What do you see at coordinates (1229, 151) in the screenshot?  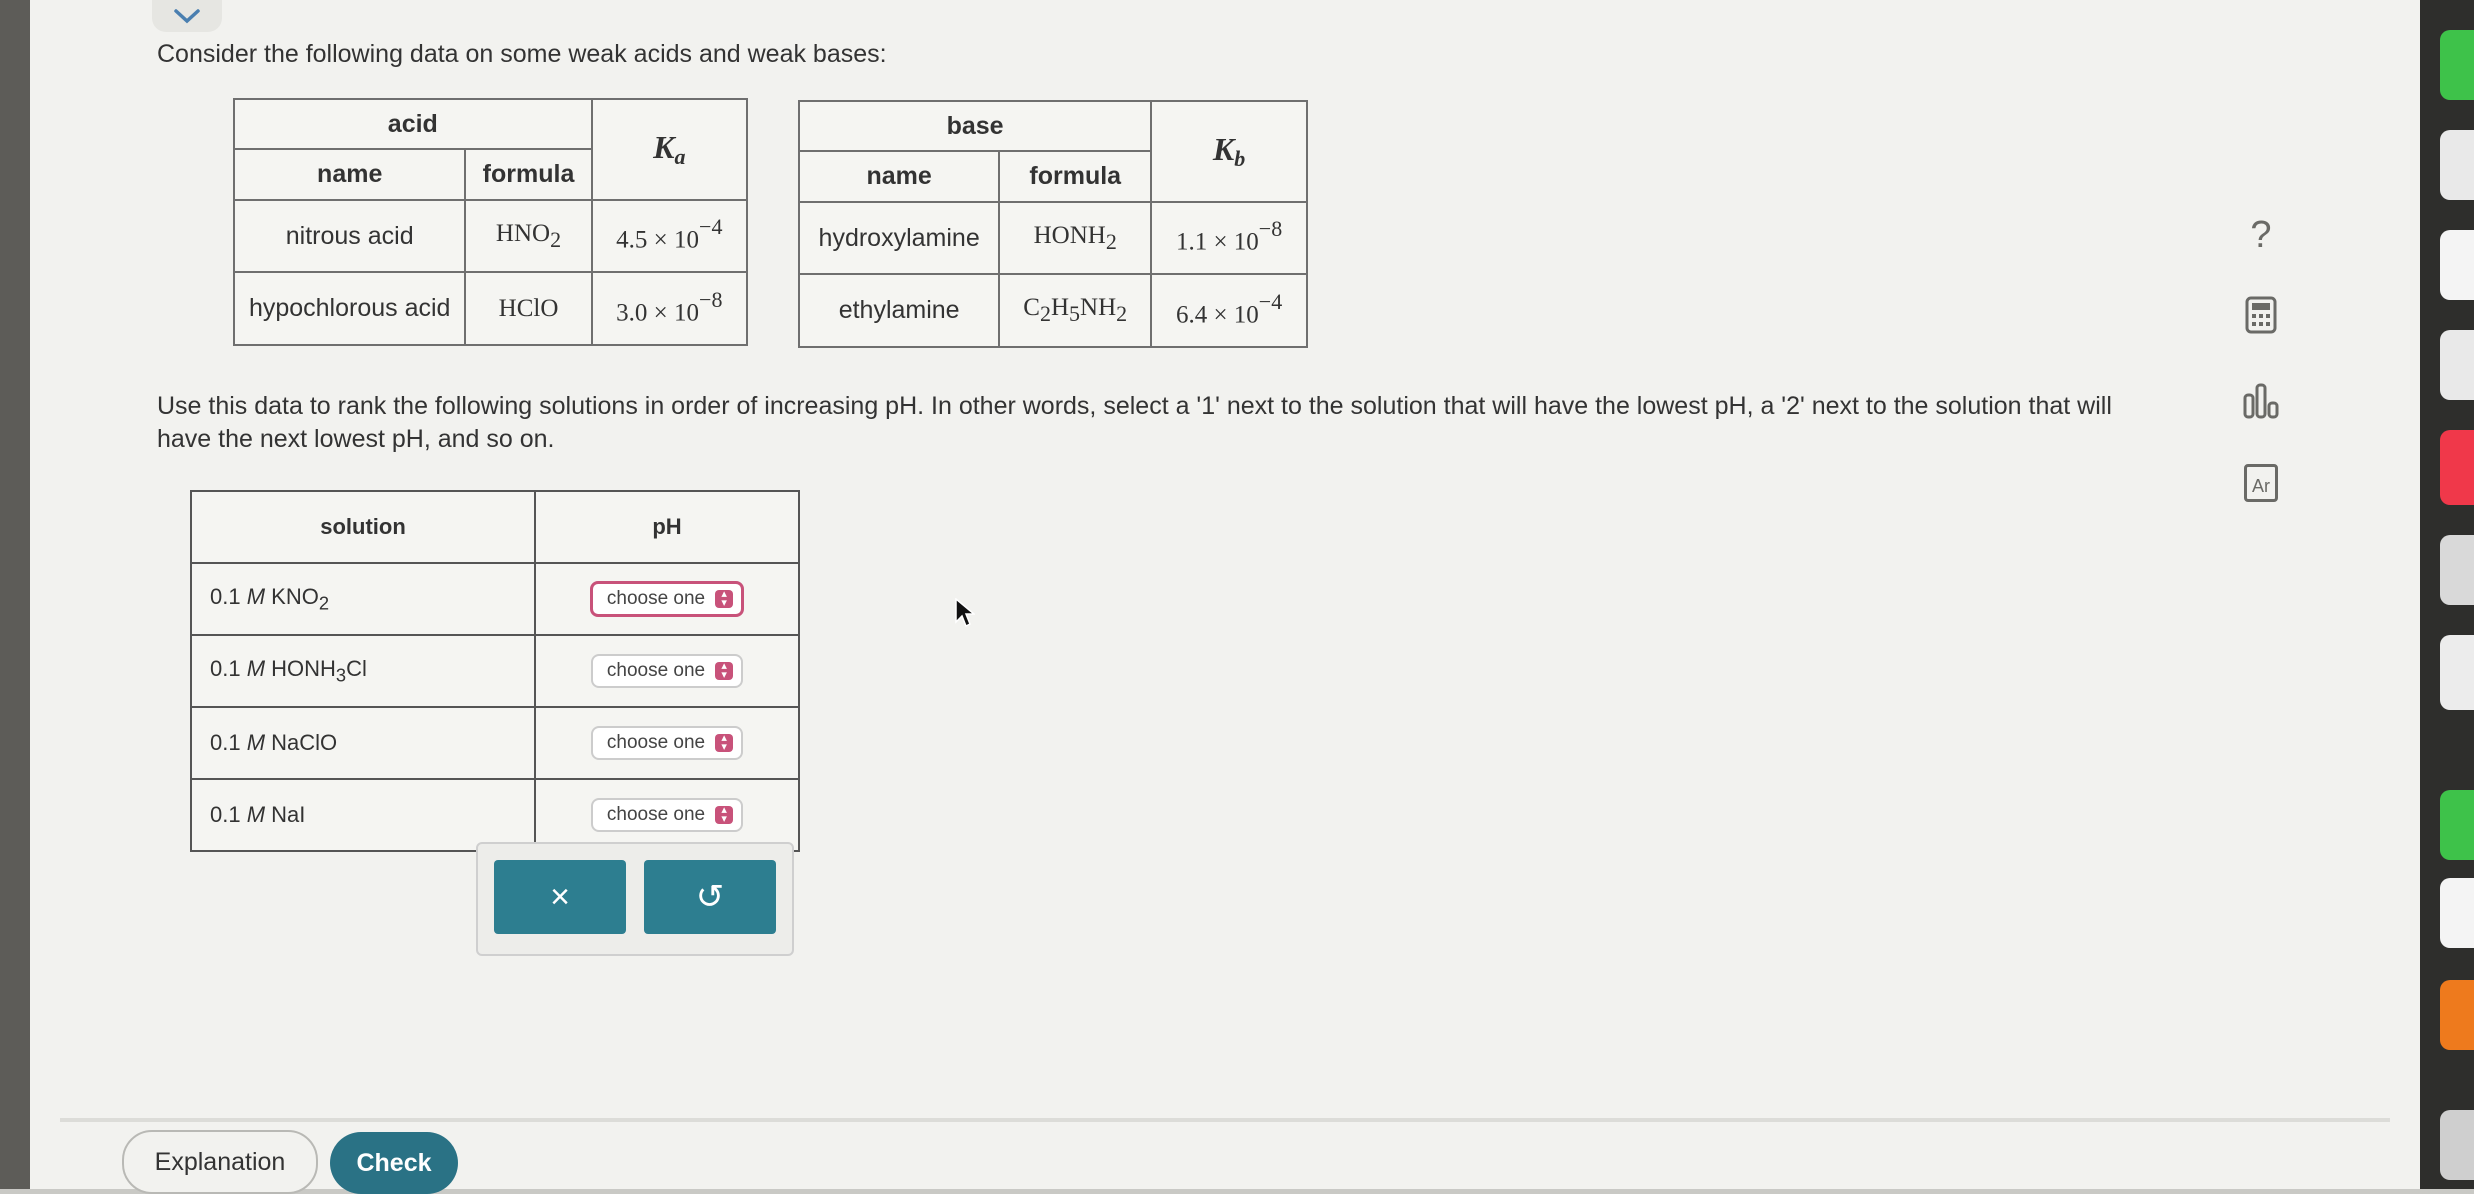 I see `kb-header: Kb` at bounding box center [1229, 151].